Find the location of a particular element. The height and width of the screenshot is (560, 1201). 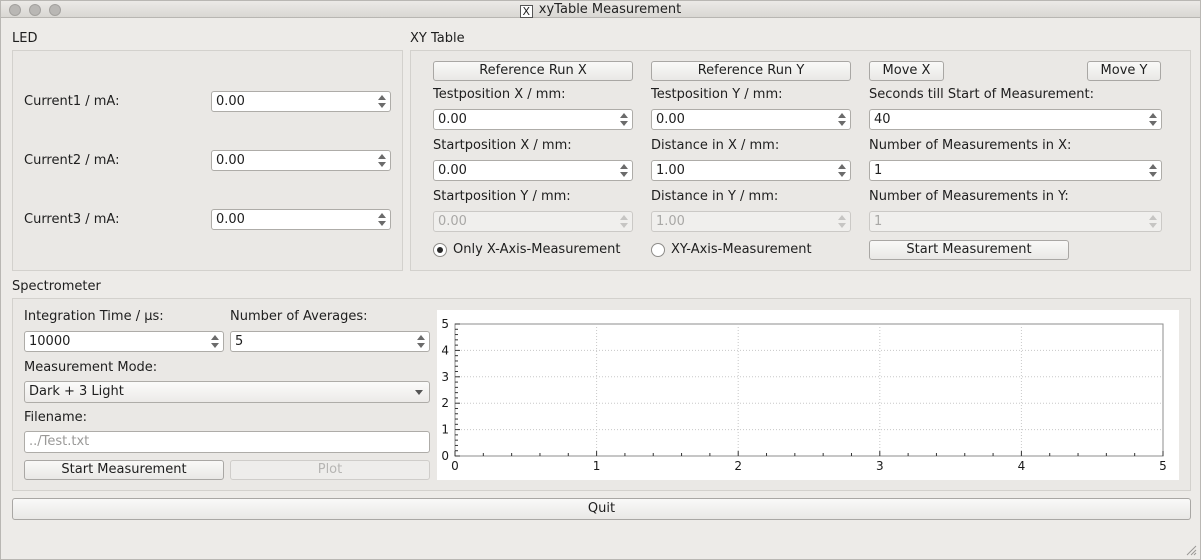

y-tick-label: 5 is located at coordinates (445, 324).